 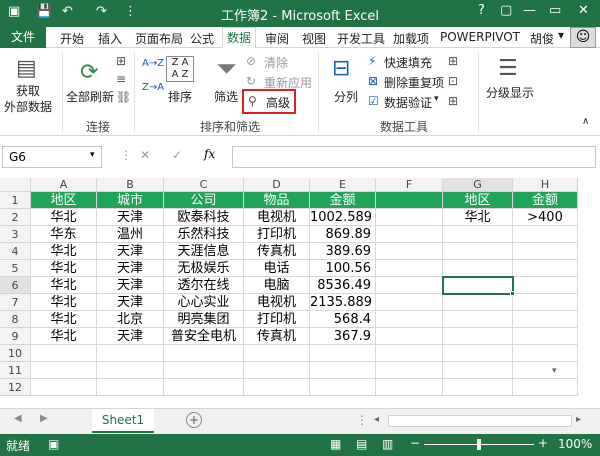 I want to click on column-header-g: G, so click(x=478, y=185).